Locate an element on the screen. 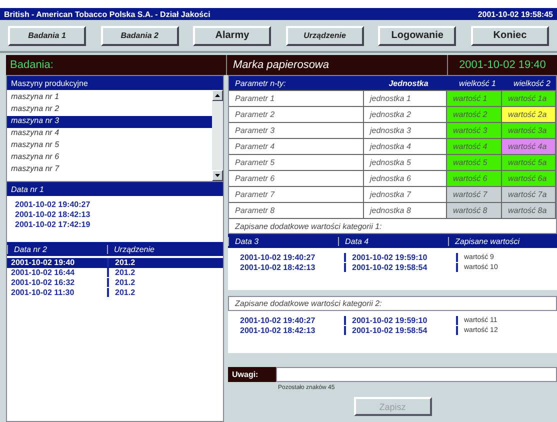 The height and width of the screenshot is (422, 557). scrollbar is located at coordinates (217, 135).